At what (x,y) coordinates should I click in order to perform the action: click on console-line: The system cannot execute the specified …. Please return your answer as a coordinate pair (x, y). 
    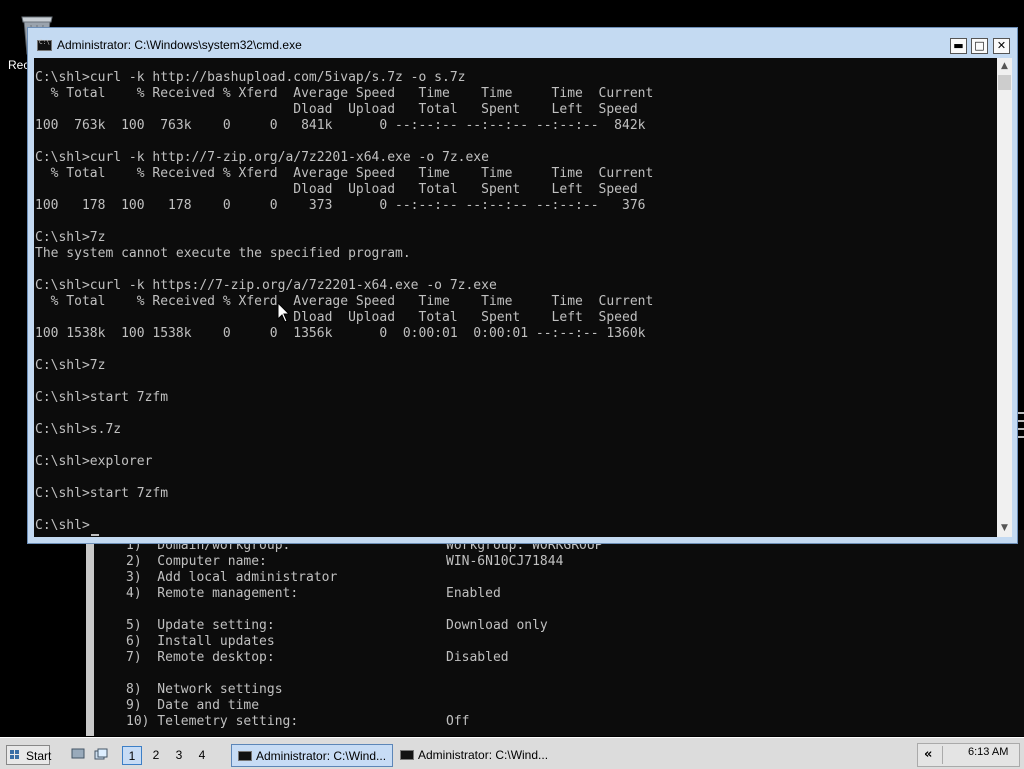
    Looking at the image, I should click on (223, 253).